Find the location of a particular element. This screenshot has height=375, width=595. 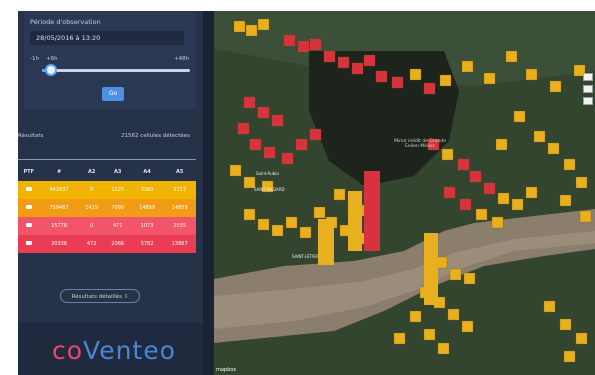

detail-label: Résultats détaillés is located at coordinates (96, 297).